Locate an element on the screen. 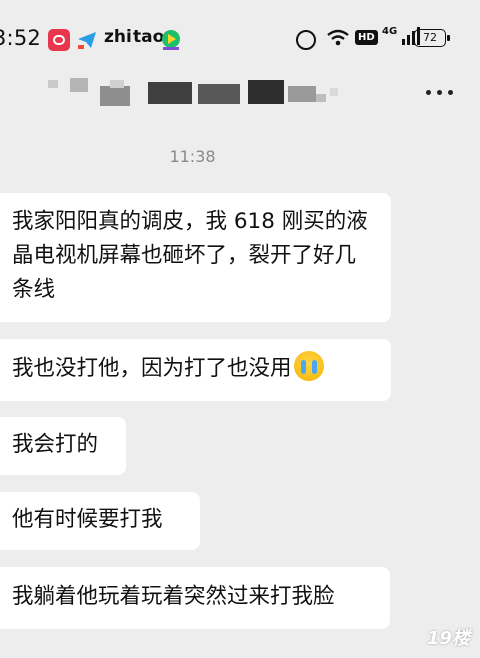  battery-level: 72 is located at coordinates (430, 37).